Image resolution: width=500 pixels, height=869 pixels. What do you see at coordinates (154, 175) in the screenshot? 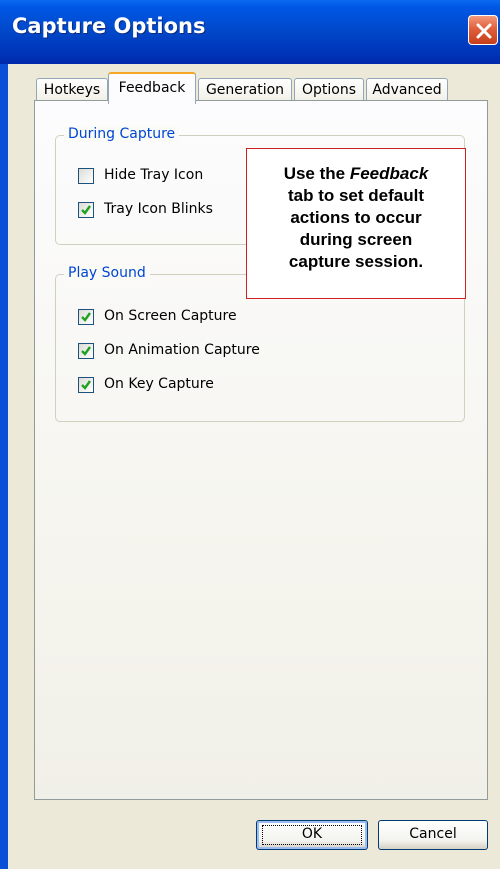
I see `checkbox-label: Hide Tray Icon` at bounding box center [154, 175].